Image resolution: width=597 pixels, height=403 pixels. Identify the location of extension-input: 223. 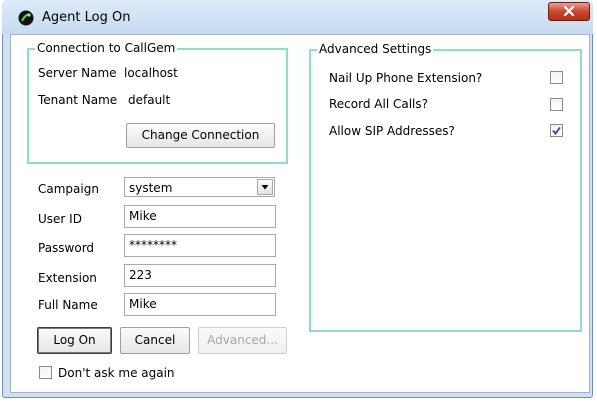
(200, 275).